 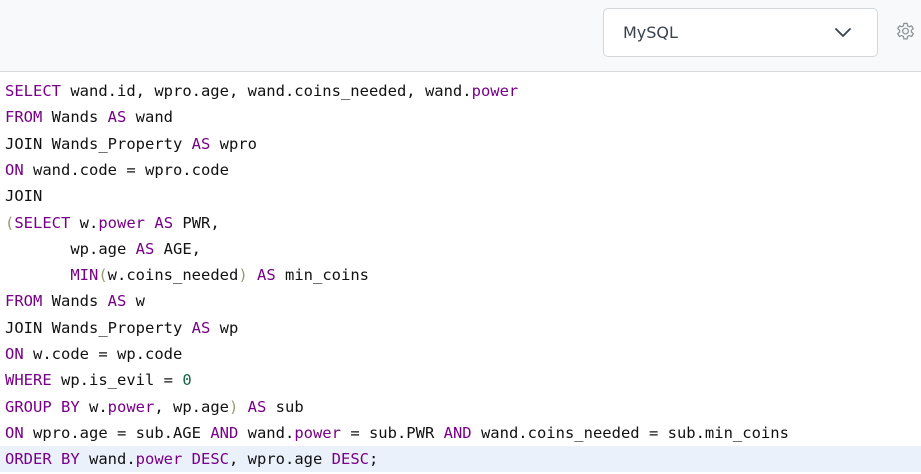 What do you see at coordinates (135, 301) in the screenshot?
I see `code-text: w` at bounding box center [135, 301].